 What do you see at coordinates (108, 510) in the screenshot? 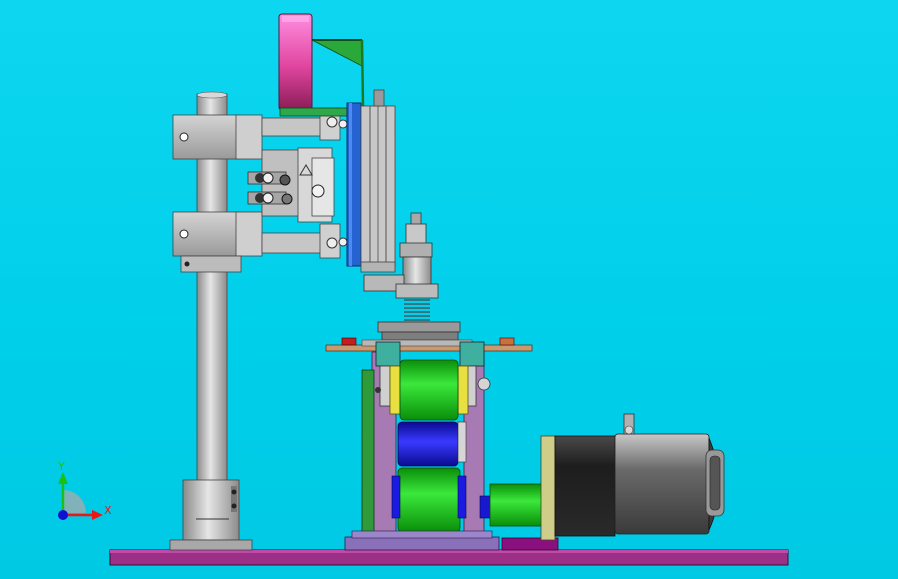
I see `x-axis-label: X` at bounding box center [108, 510].